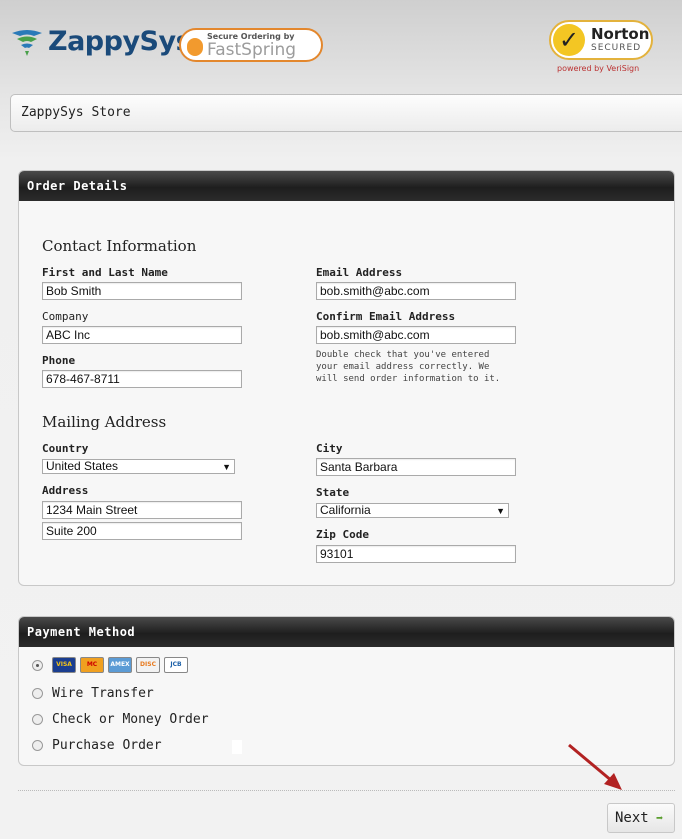 The width and height of the screenshot is (682, 839). Describe the element at coordinates (386, 316) in the screenshot. I see `confirm-email-label: Confirm Email Address` at that location.